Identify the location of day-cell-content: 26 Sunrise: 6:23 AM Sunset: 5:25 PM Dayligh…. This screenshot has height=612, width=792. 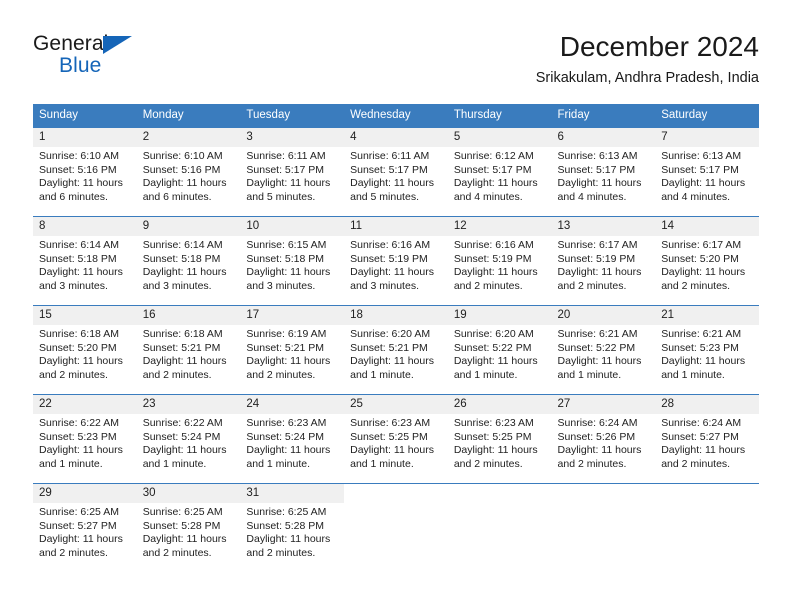
(499, 432).